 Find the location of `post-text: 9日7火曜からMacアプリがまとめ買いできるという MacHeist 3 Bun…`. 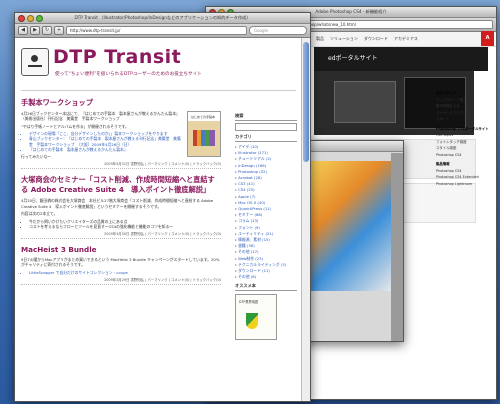

post-text: 9日7火曜からMacアプリがまとめ買いできるという MacHeist 3 Bun… is located at coordinates (120, 262).